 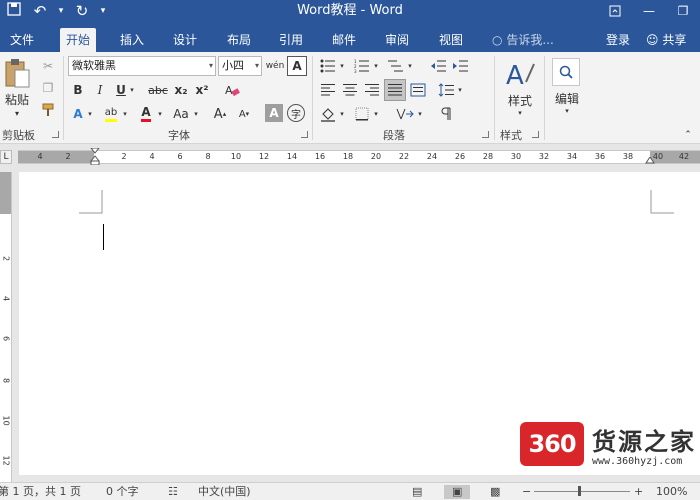 What do you see at coordinates (181, 90) in the screenshot?
I see `subscript-button: x₂` at bounding box center [181, 90].